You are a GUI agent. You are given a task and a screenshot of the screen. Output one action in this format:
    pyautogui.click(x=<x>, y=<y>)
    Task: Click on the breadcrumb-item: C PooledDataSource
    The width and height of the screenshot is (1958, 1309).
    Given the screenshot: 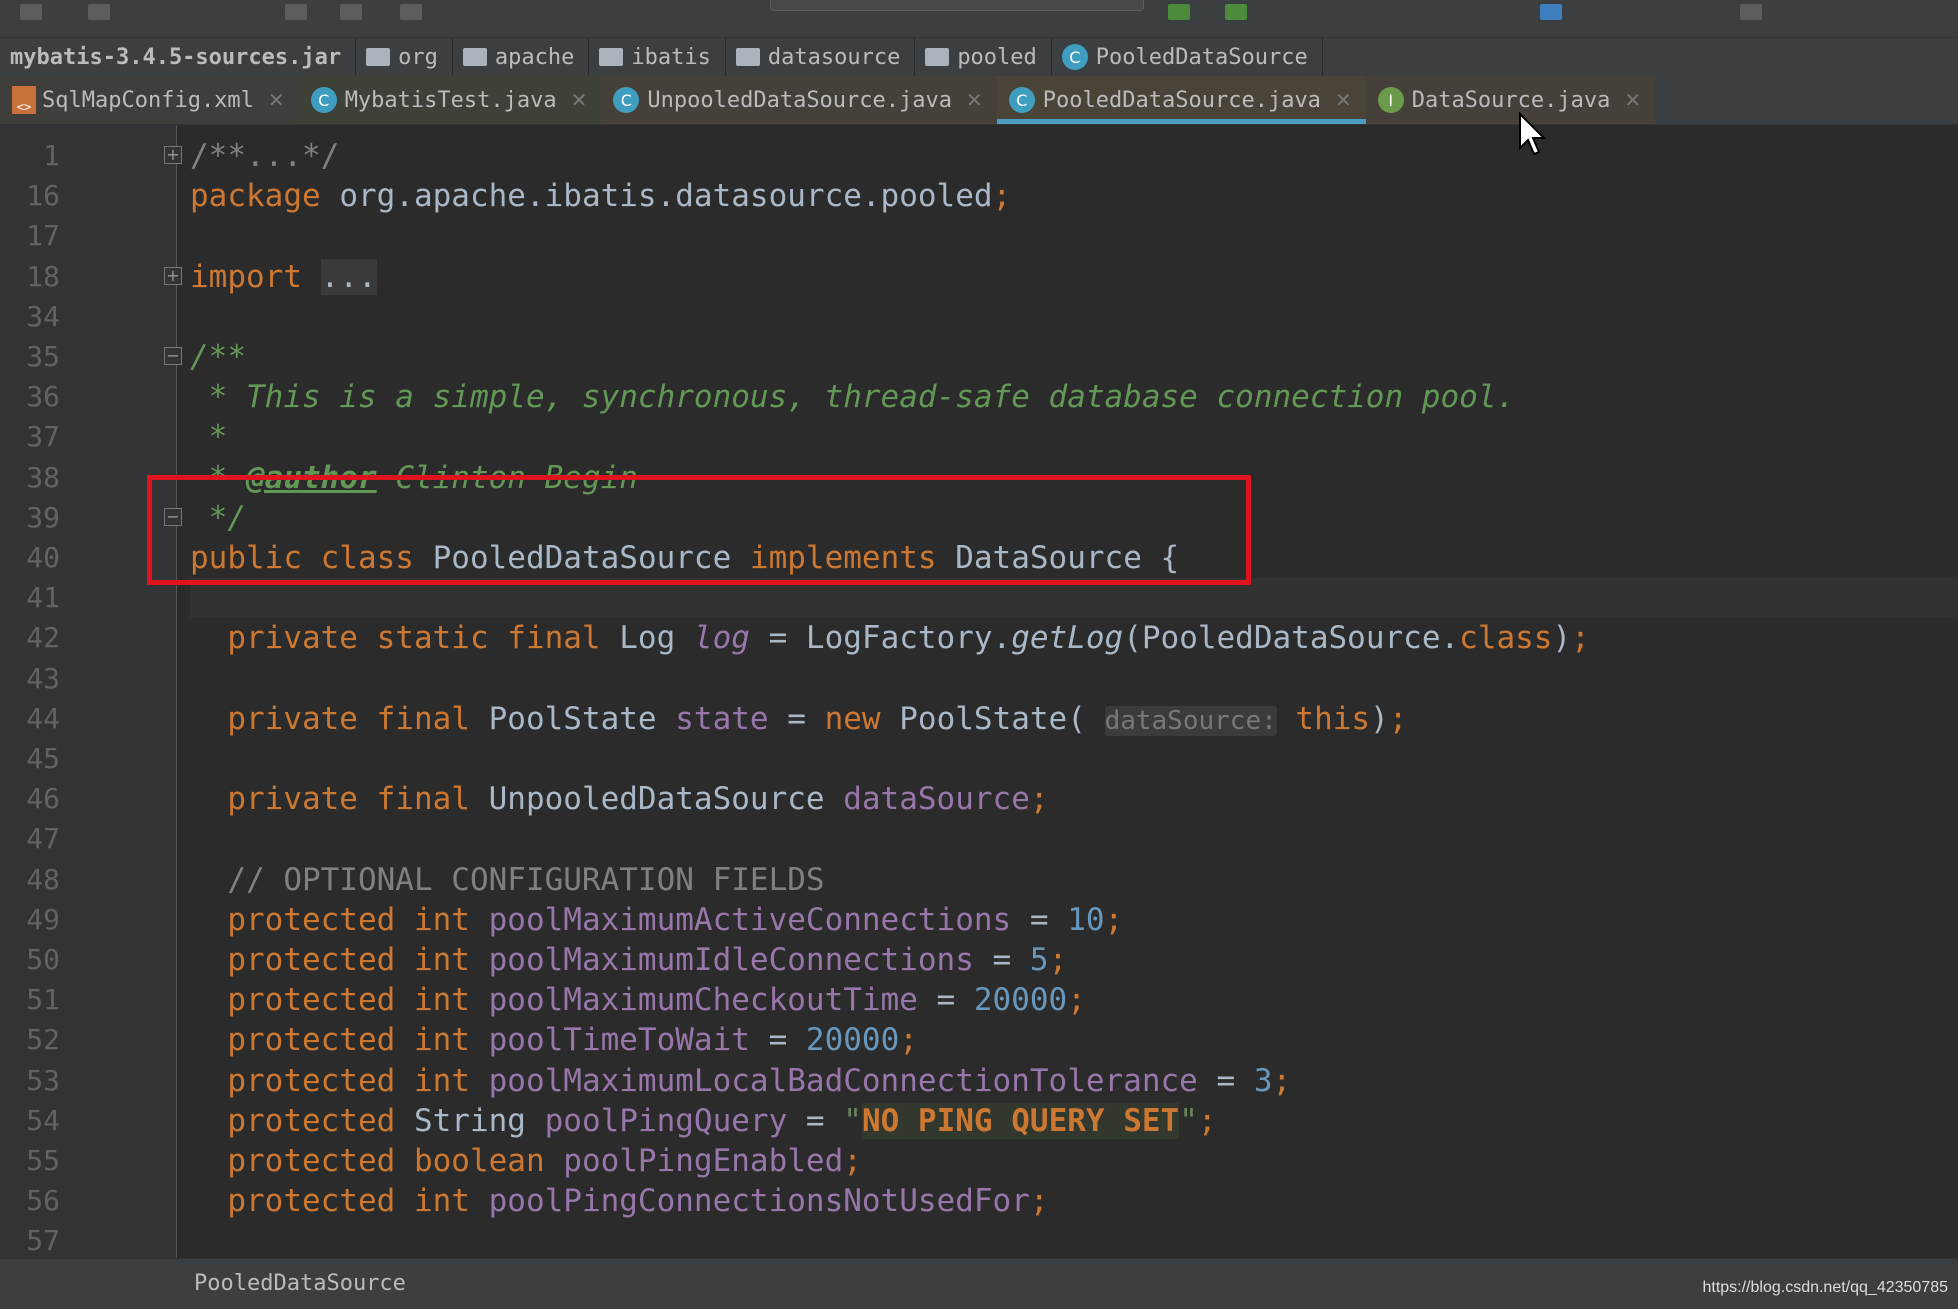 What is the action you would take?
    pyautogui.click(x=1187, y=57)
    